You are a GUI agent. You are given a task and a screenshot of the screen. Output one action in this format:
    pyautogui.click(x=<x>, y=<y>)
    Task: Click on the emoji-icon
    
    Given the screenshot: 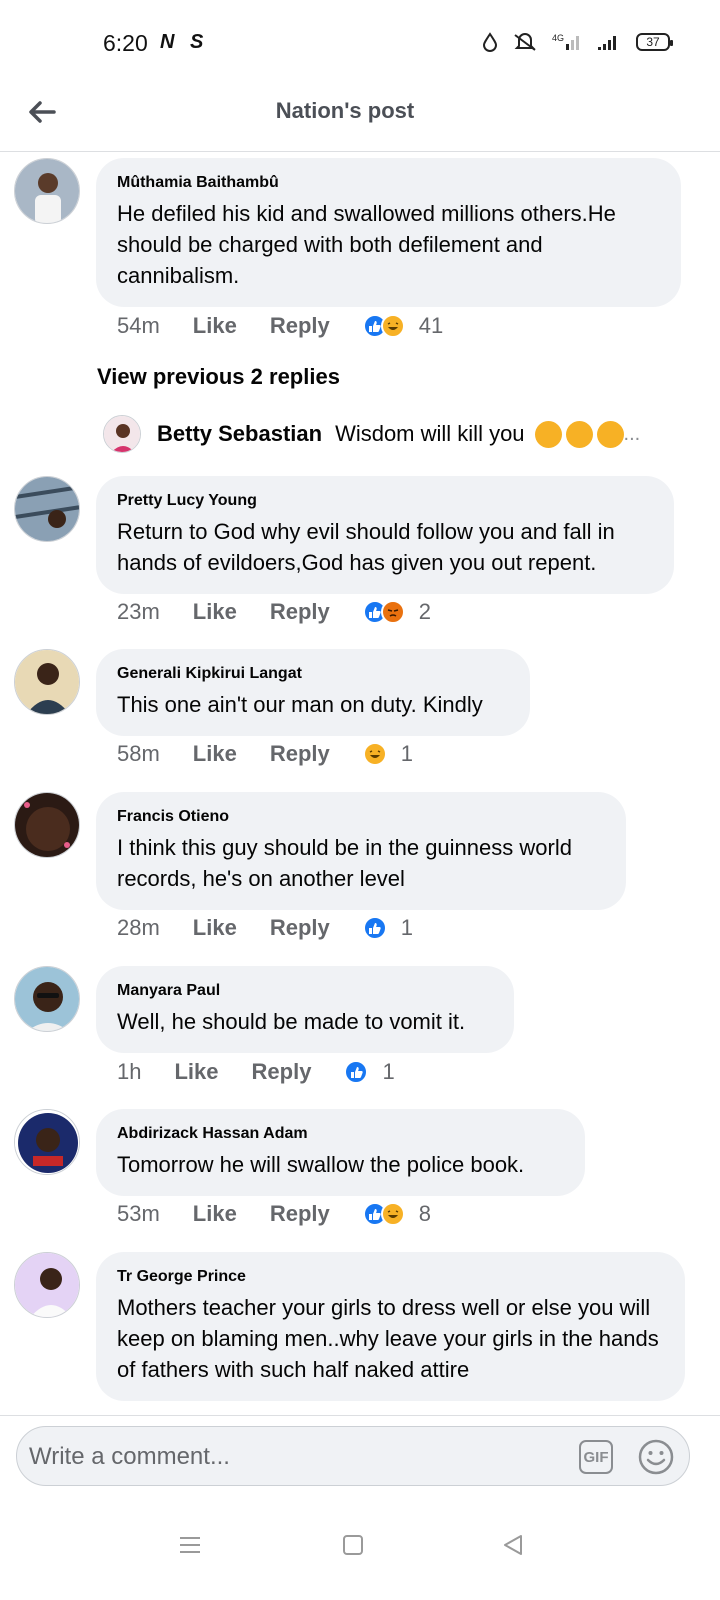 What is the action you would take?
    pyautogui.click(x=656, y=1457)
    